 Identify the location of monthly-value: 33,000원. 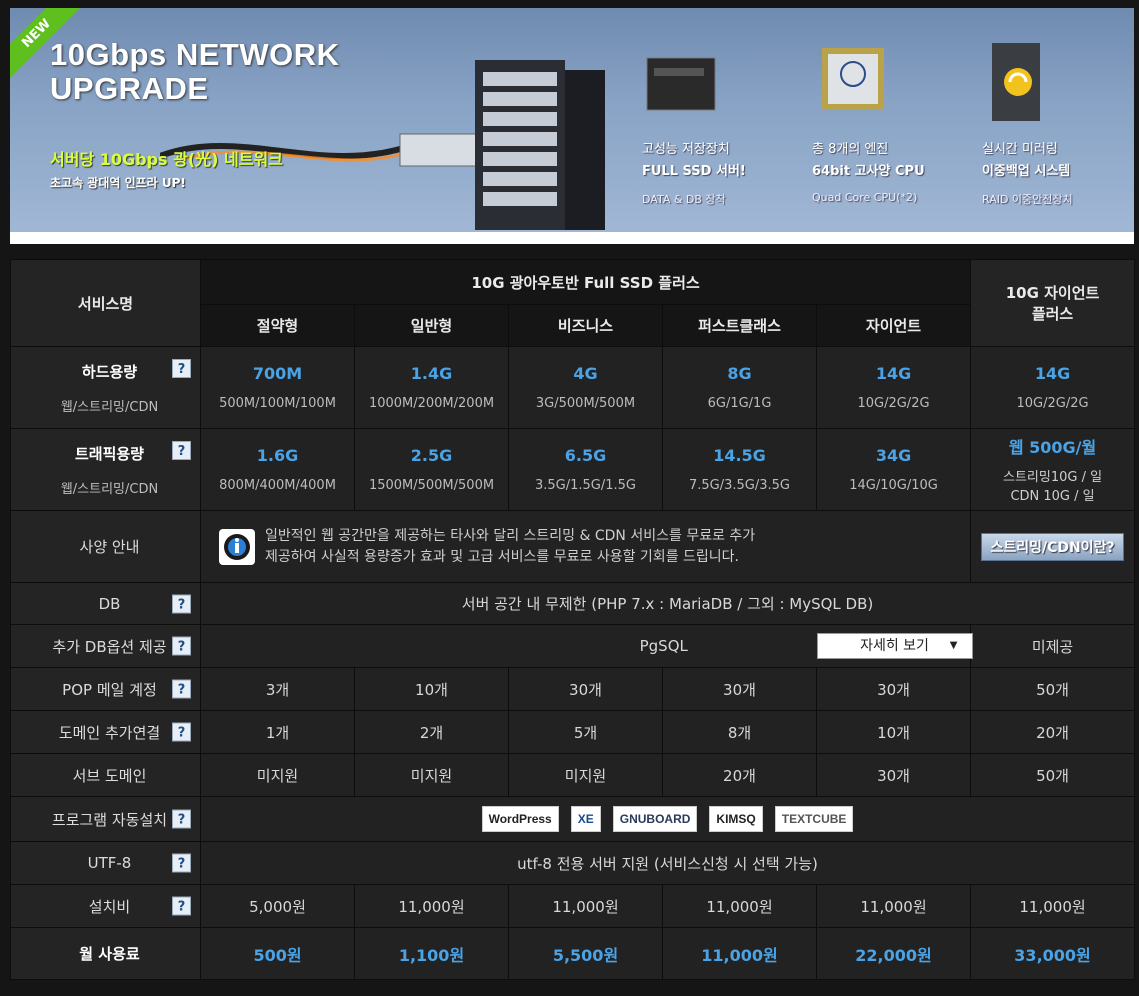
(1053, 953).